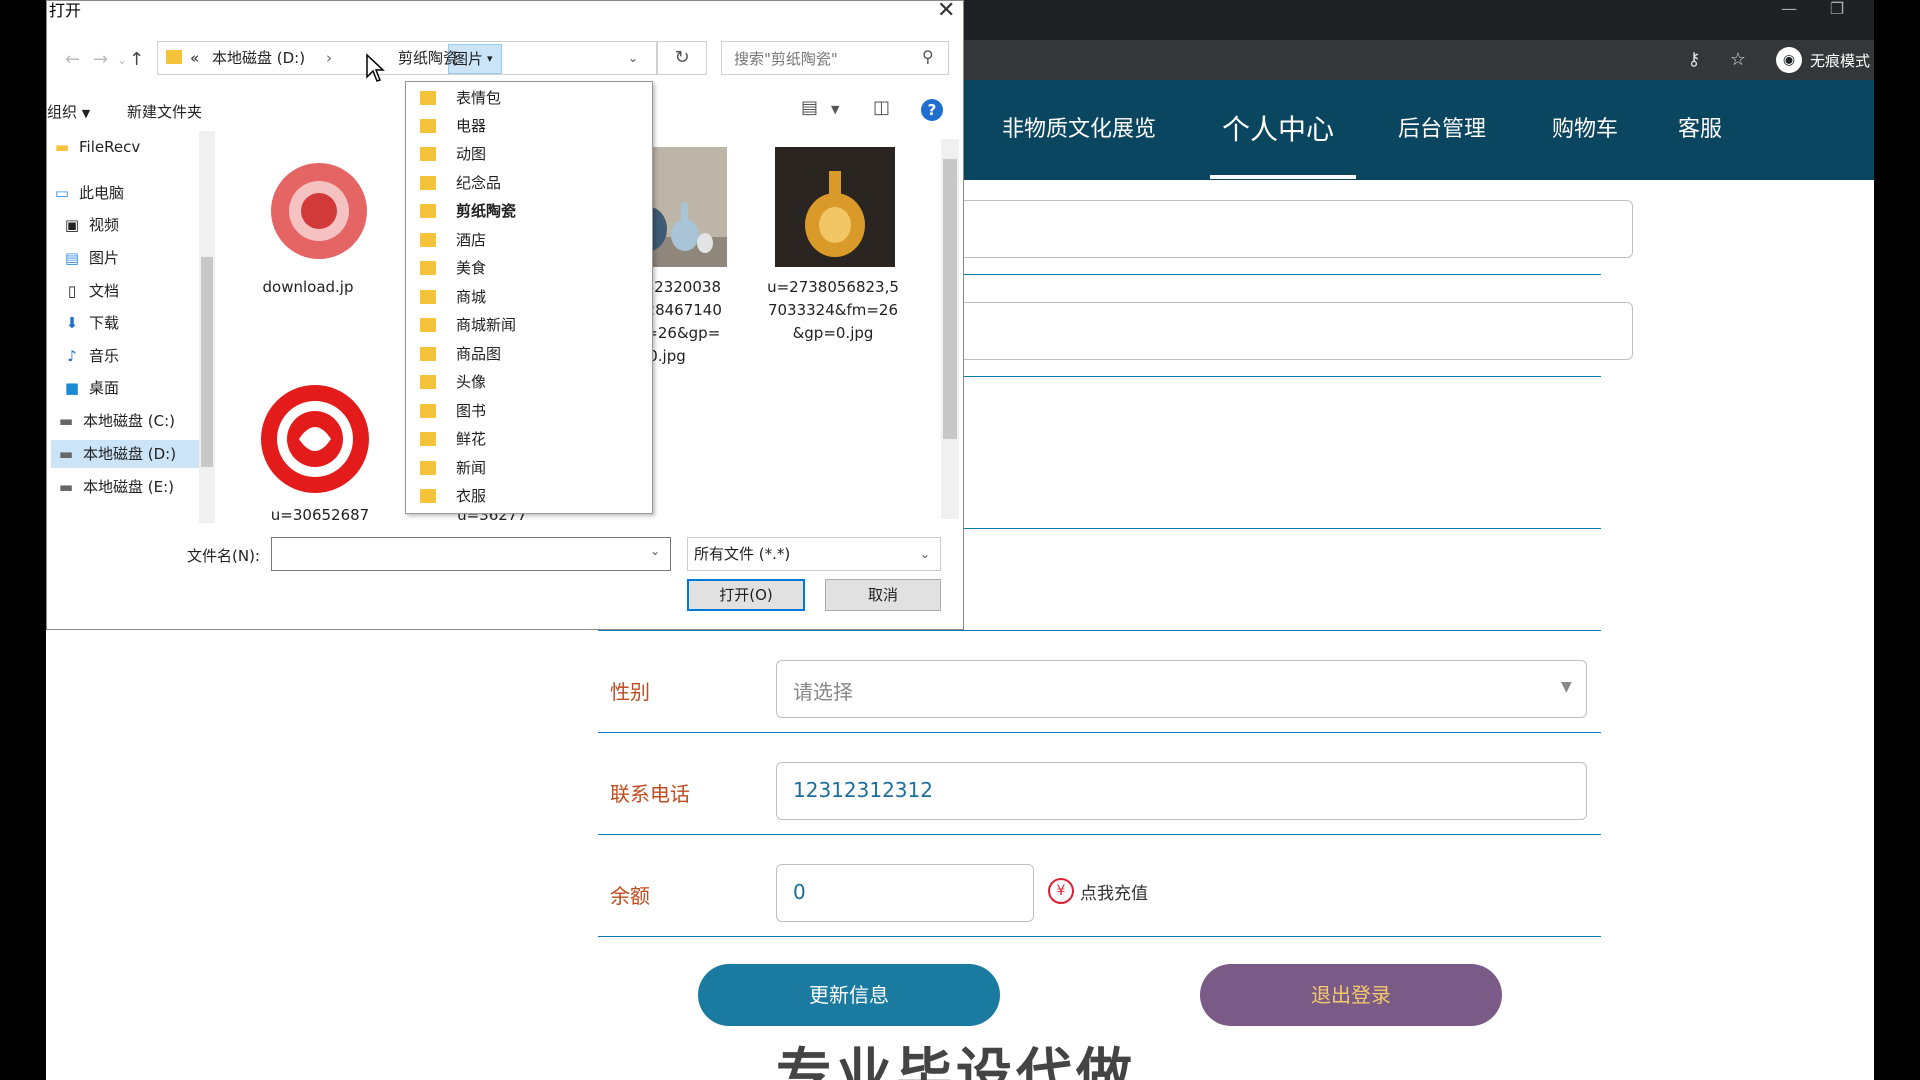  I want to click on search-box: ⚲, so click(835, 58).